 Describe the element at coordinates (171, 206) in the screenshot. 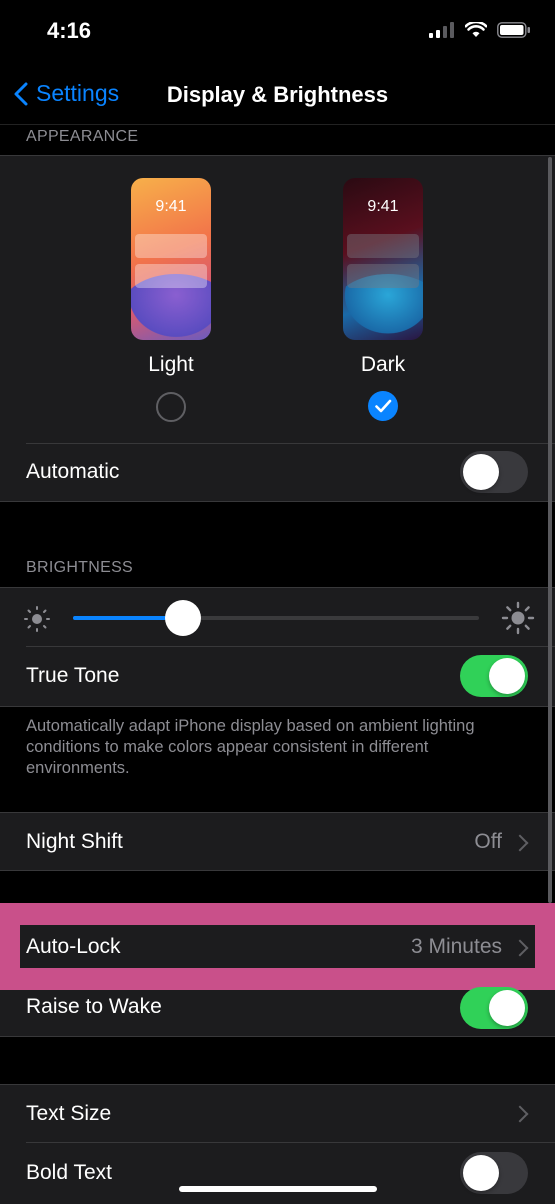

I see `light-preview-time: 9:41` at that location.